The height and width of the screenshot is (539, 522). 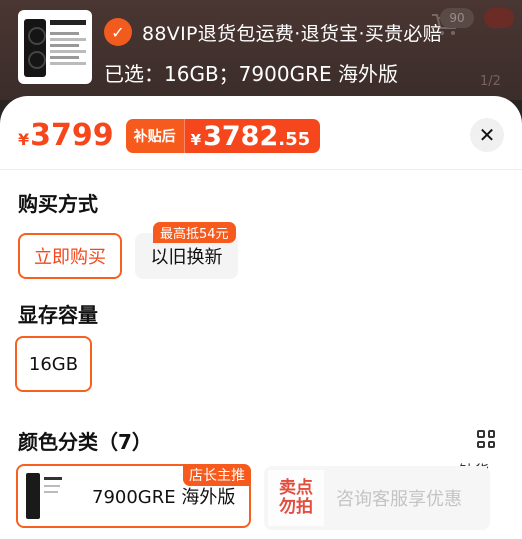 I want to click on subsidy-price-pill: 补贴后 ¥ 3782 .55, so click(x=223, y=135).